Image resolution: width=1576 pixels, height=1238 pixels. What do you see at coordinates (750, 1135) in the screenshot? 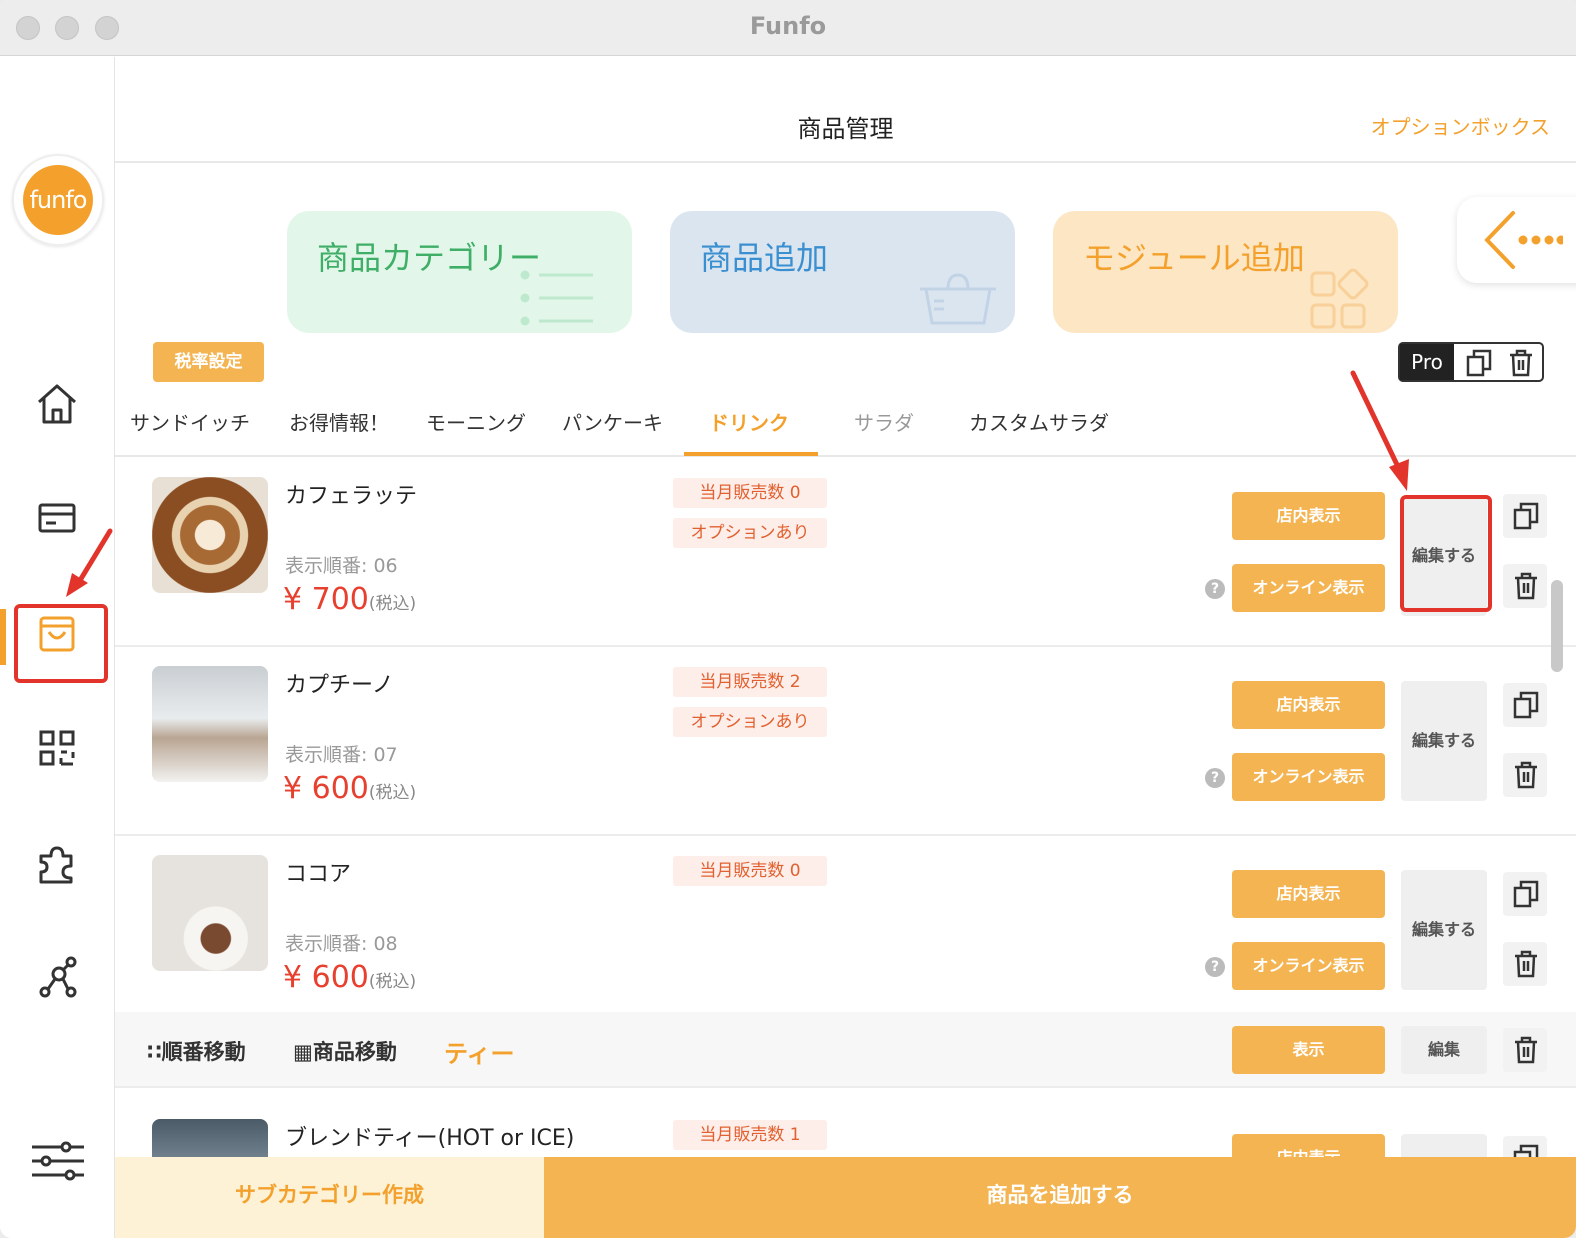
I see `monthly-sales-badge: 当月販売数 1` at bounding box center [750, 1135].